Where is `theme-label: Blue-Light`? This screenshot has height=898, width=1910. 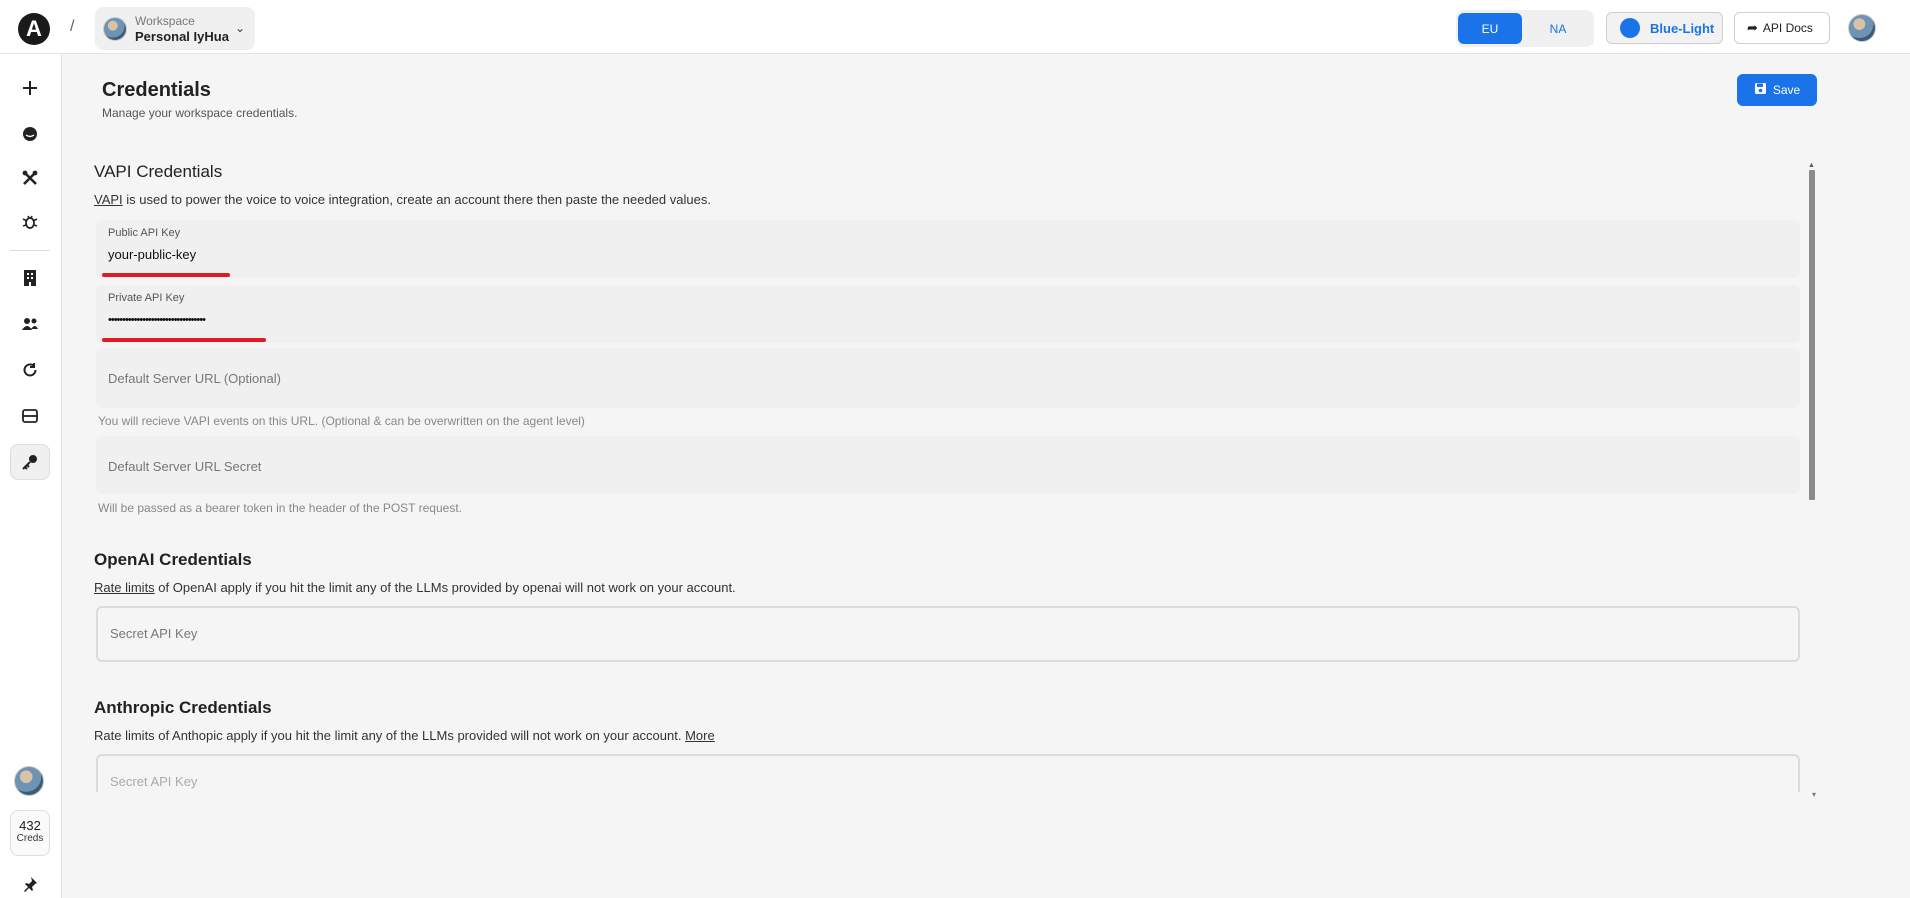 theme-label: Blue-Light is located at coordinates (1682, 28).